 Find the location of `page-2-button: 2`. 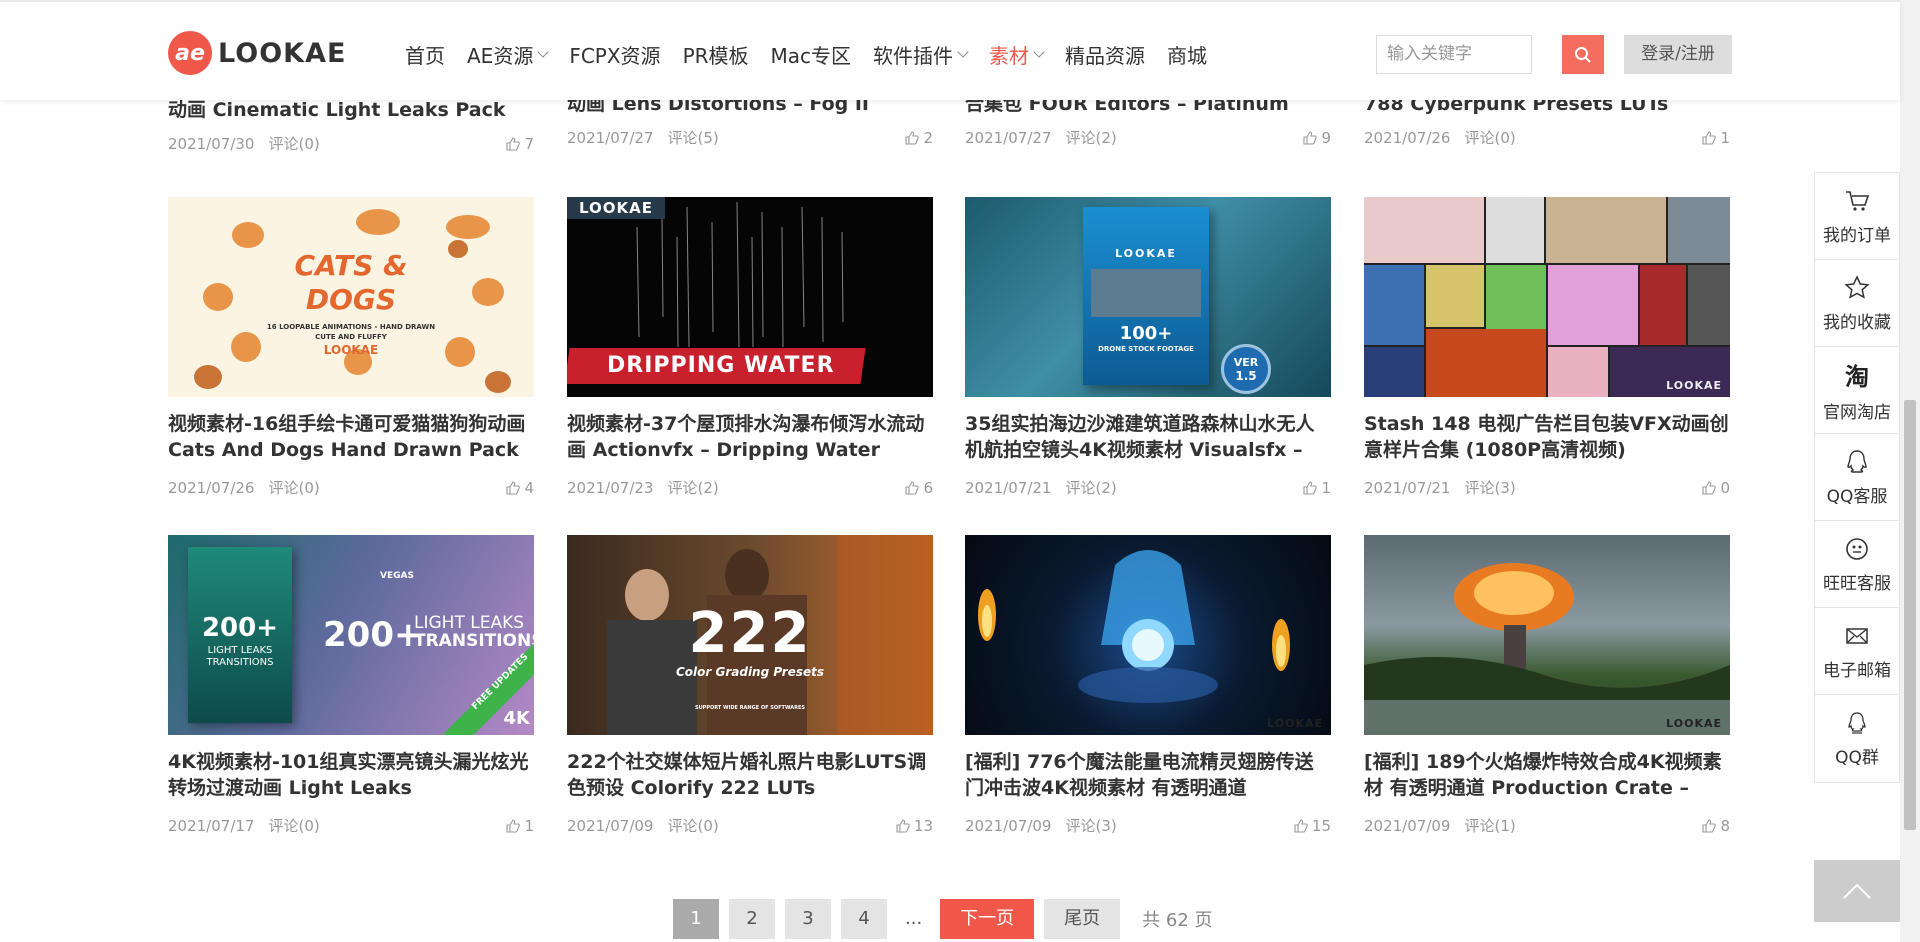

page-2-button: 2 is located at coordinates (752, 919).